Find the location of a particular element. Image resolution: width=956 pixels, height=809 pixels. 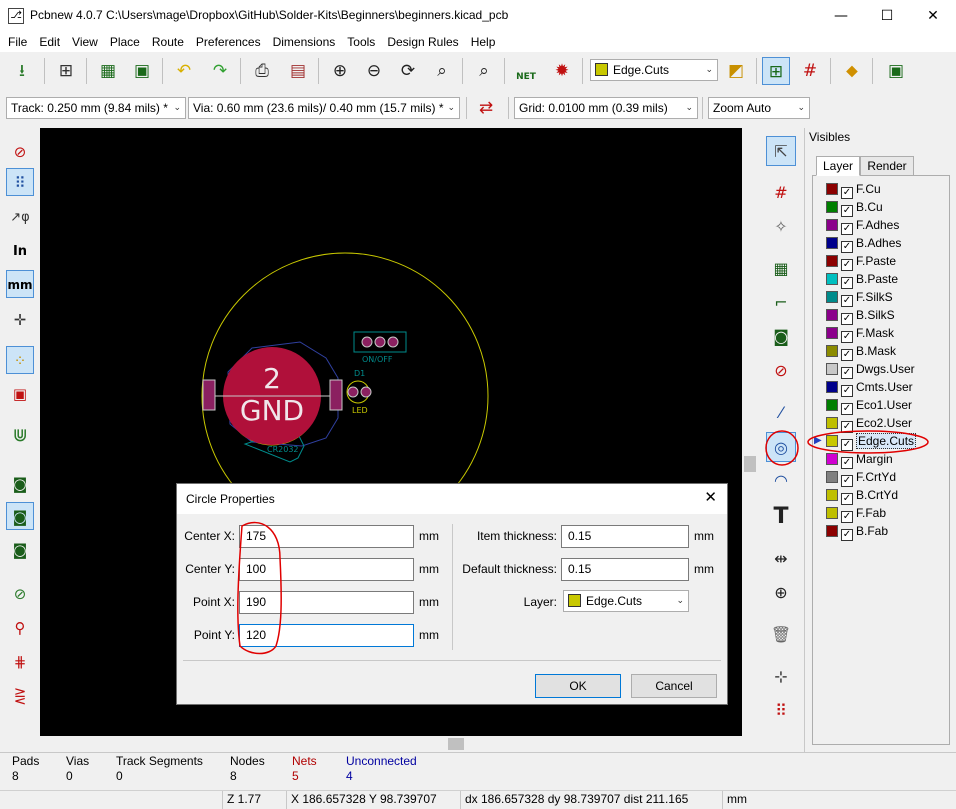

zoom-in-icon: ⊕ is located at coordinates (340, 71).